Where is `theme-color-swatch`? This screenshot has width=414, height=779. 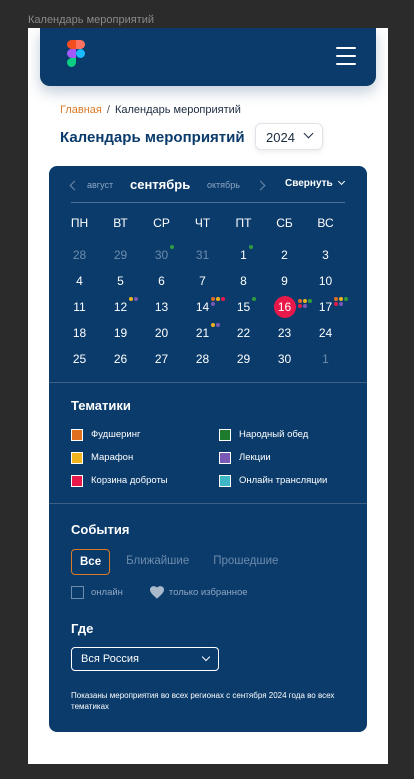
theme-color-swatch is located at coordinates (77, 480).